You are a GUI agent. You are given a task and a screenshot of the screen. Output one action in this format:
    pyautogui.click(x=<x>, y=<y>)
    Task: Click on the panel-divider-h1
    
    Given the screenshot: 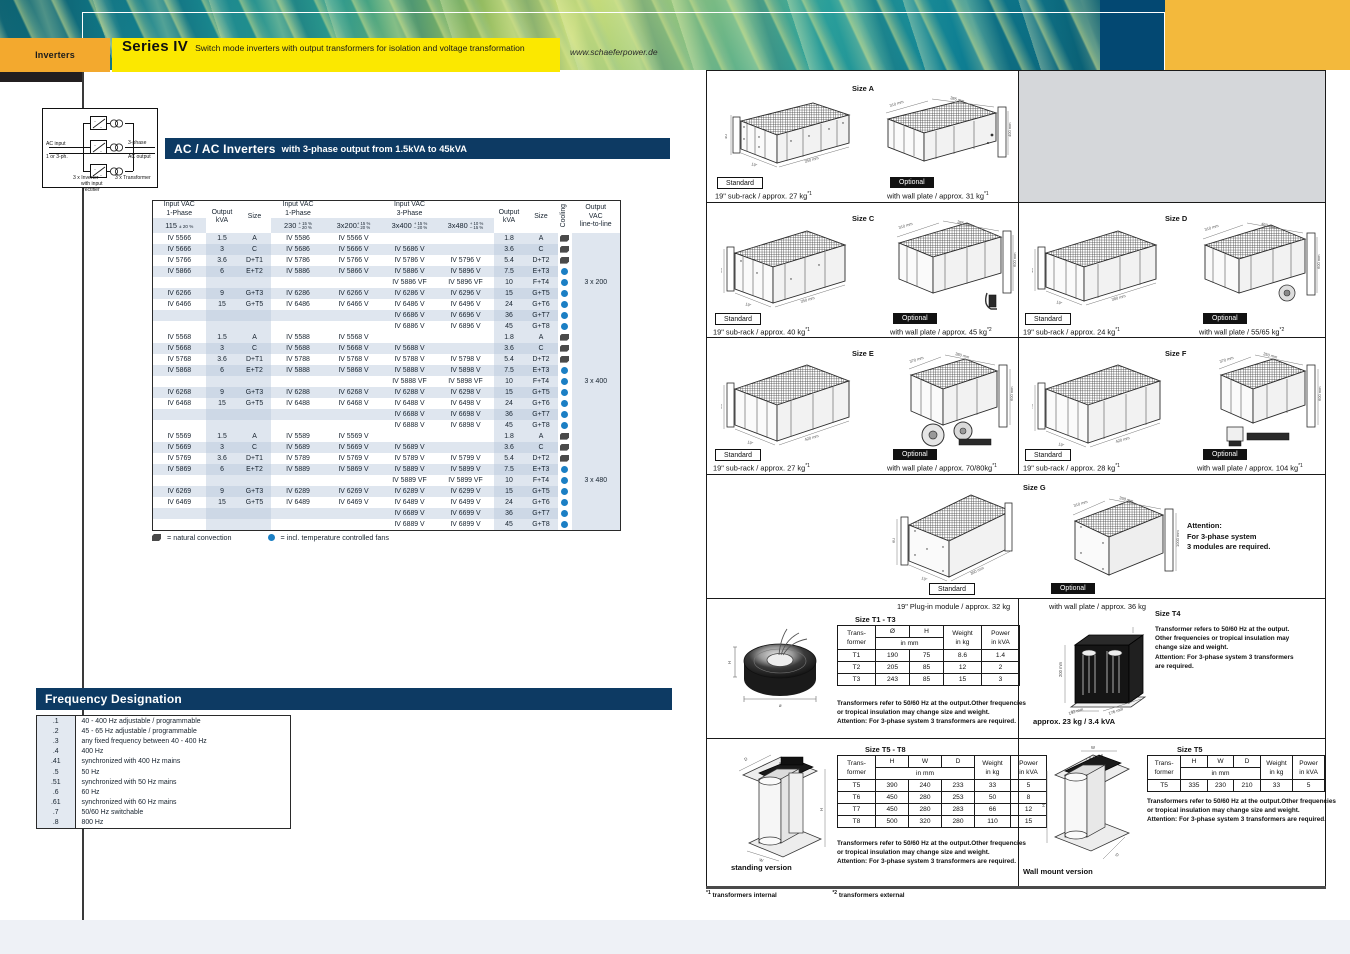 What is the action you would take?
    pyautogui.click(x=1016, y=203)
    